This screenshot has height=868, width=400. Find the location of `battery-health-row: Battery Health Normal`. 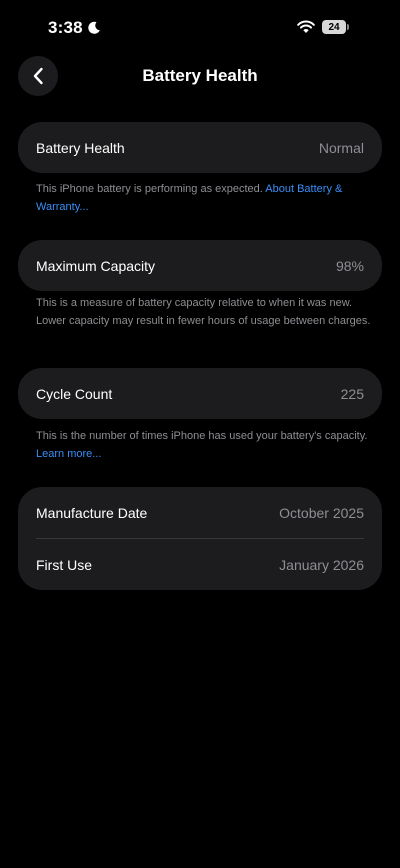

battery-health-row: Battery Health Normal is located at coordinates (200, 147).